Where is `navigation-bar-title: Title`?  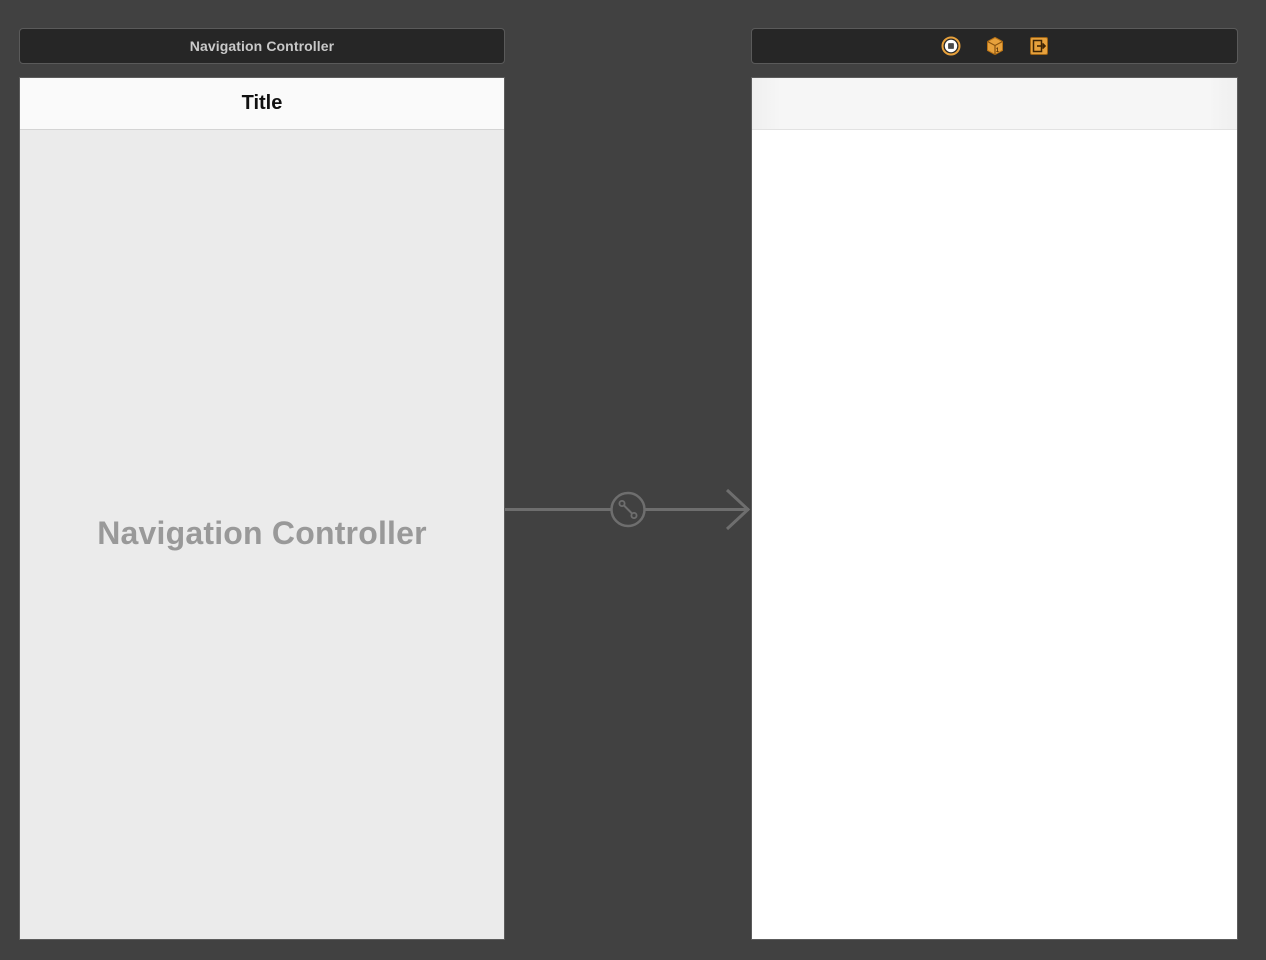
navigation-bar-title: Title is located at coordinates (262, 103).